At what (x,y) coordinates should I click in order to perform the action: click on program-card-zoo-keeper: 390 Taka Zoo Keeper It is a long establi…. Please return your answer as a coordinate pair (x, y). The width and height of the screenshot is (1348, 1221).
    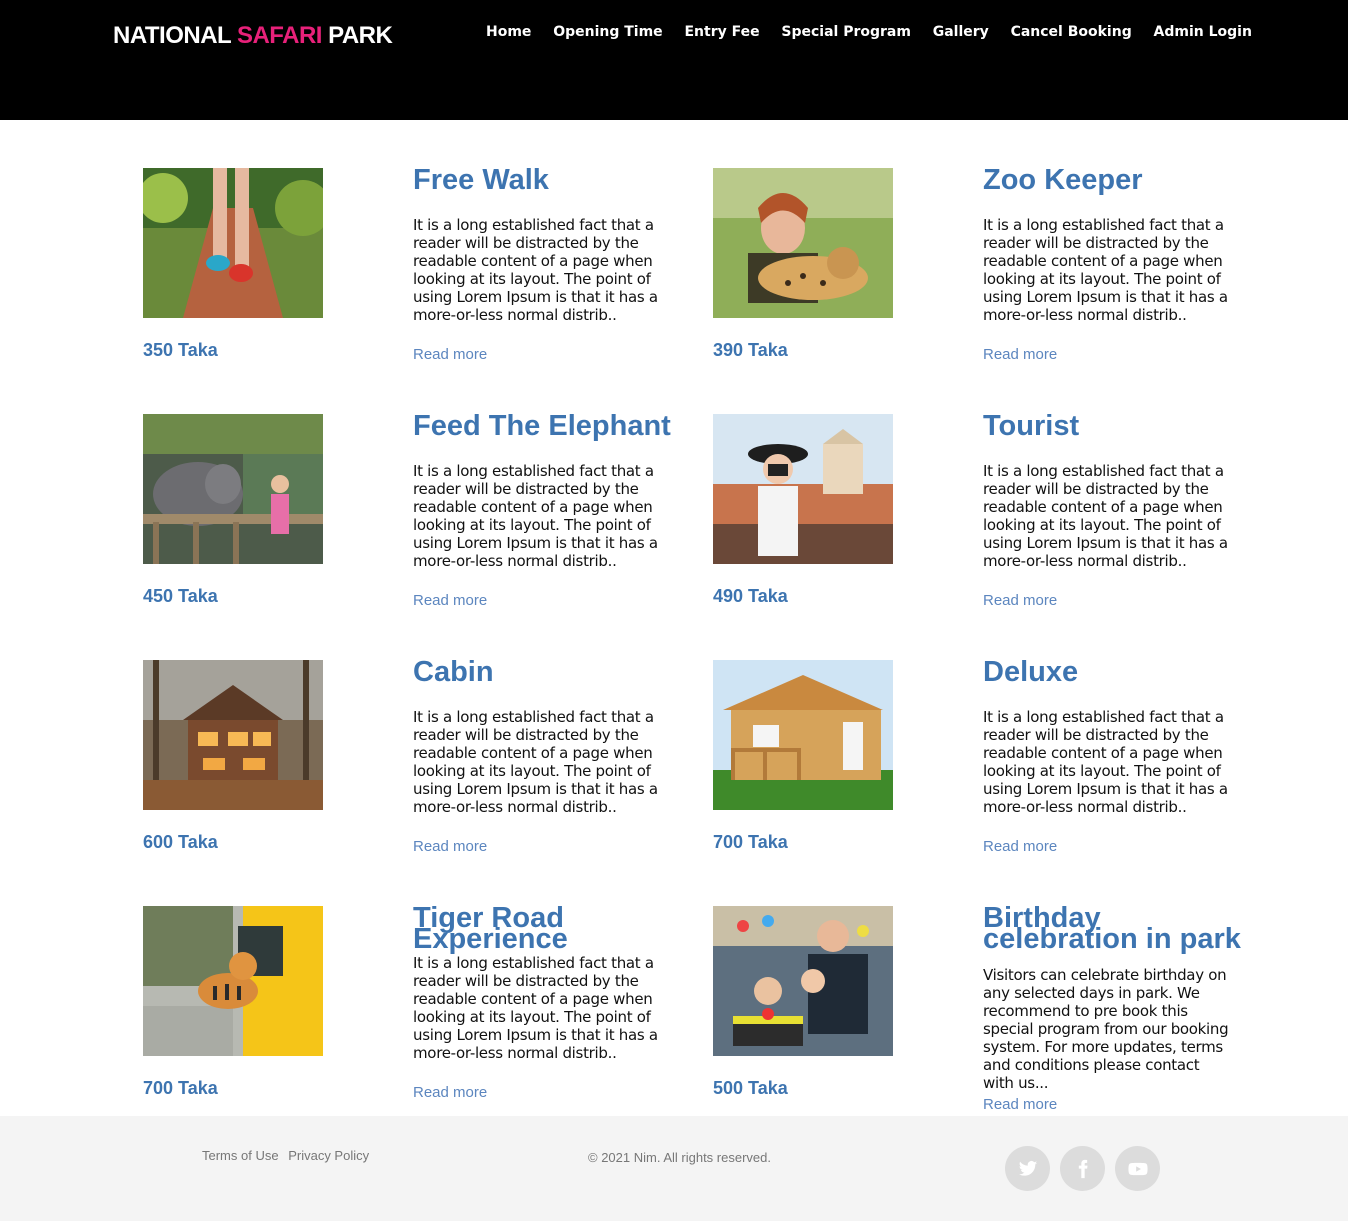
    Looking at the image, I should click on (998, 277).